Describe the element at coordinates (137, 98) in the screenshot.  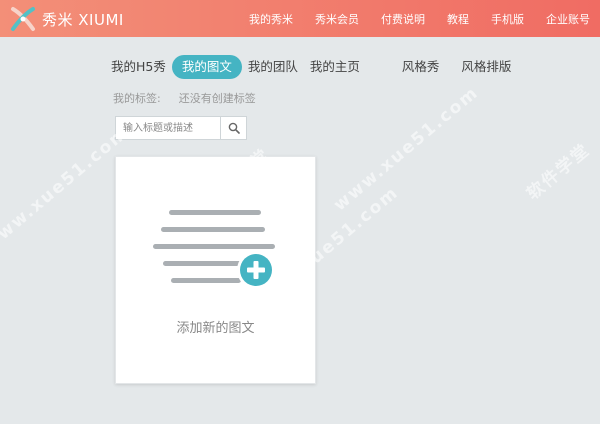
I see `tags-label: 我的标签:` at that location.